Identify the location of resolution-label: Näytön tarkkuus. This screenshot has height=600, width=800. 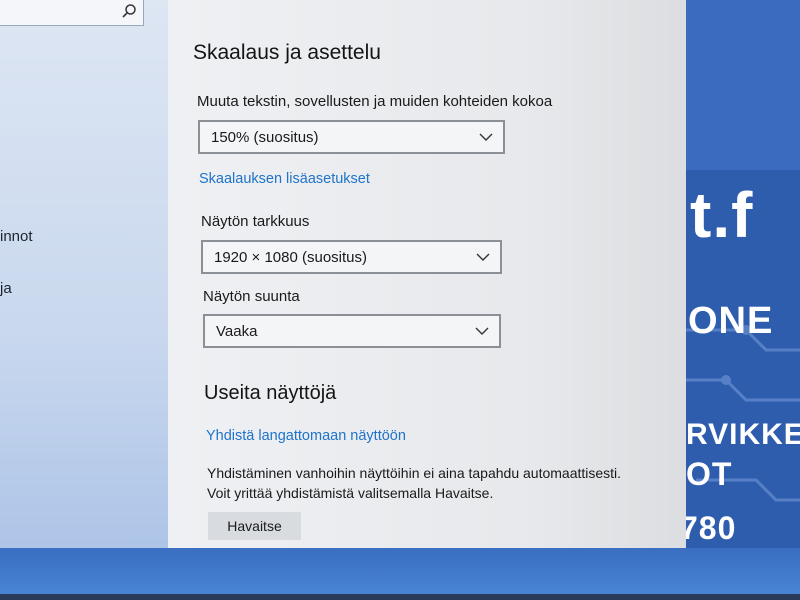
(255, 221).